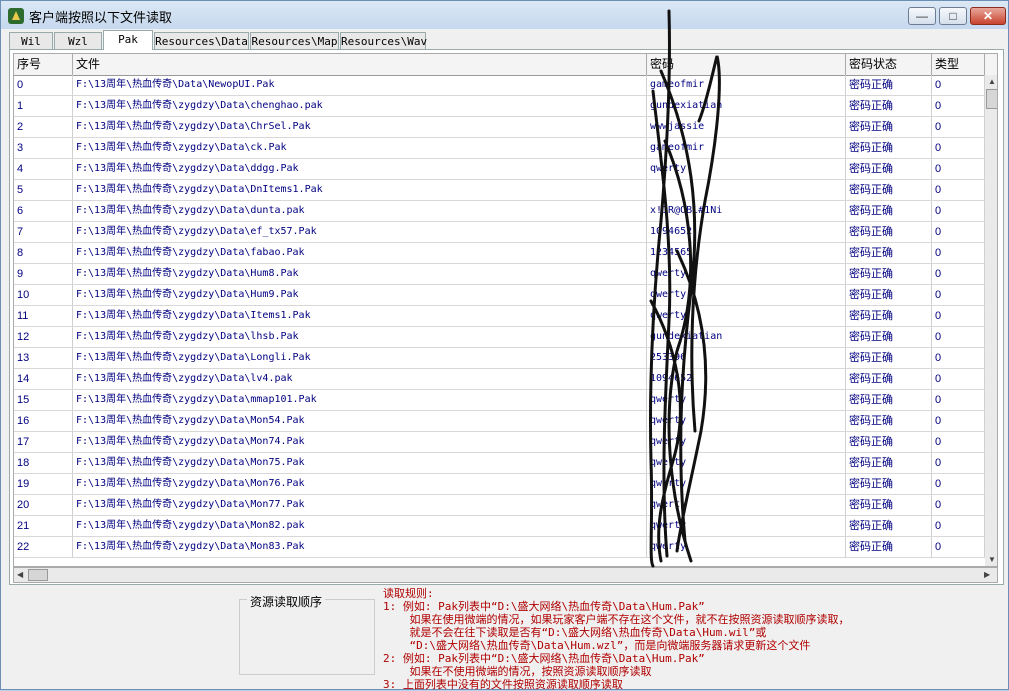 Image resolution: width=1009 pixels, height=691 pixels. What do you see at coordinates (43, 400) in the screenshot?
I see `row-index: 15` at bounding box center [43, 400].